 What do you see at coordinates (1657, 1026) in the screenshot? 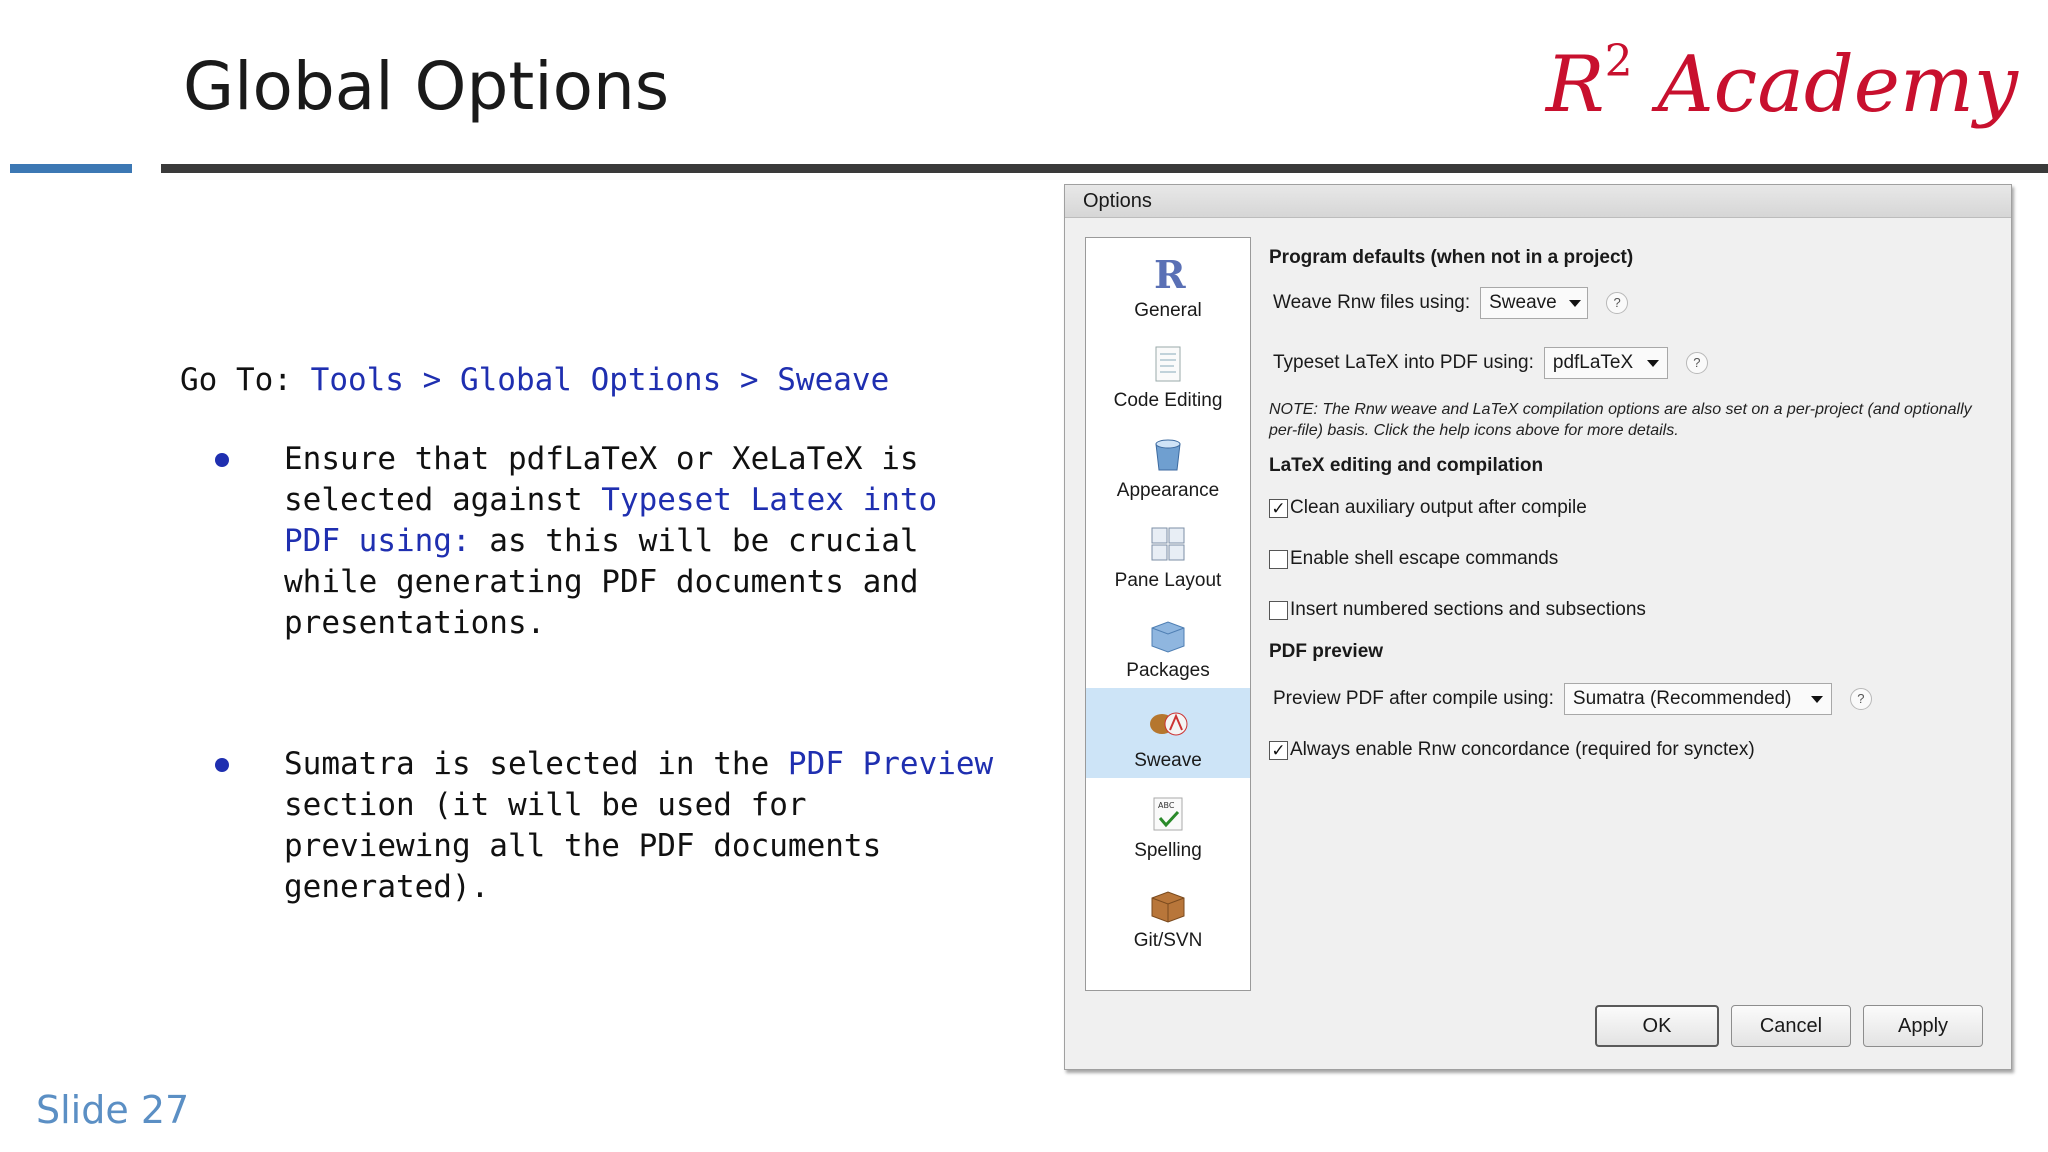
I see `ok-button: OK` at bounding box center [1657, 1026].